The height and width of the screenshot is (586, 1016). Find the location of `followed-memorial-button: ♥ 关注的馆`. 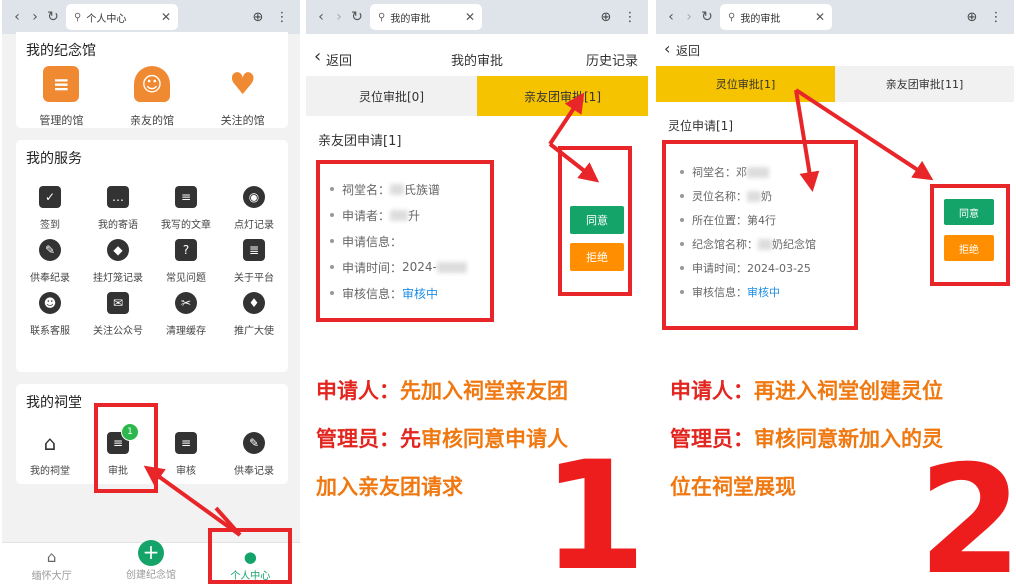

followed-memorial-button: ♥ 关注的馆 is located at coordinates (243, 97).